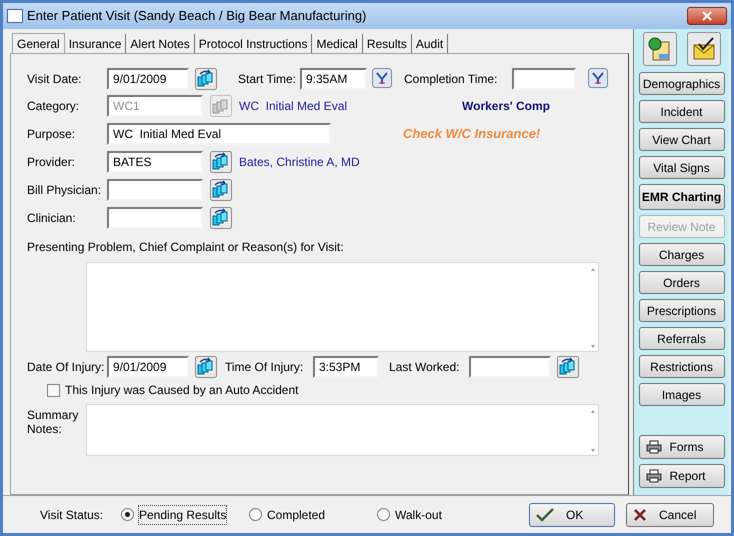 The width and height of the screenshot is (734, 536). I want to click on tab: Results, so click(387, 43).